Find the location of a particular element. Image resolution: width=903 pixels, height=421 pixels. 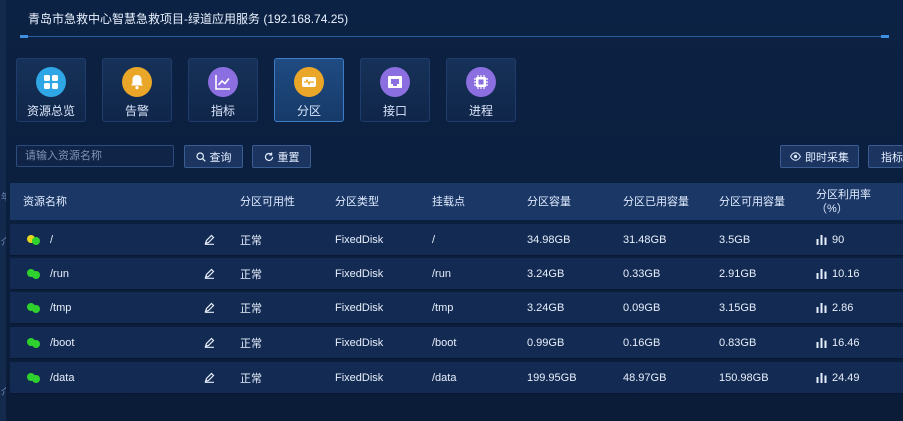

utilization: 16.46 is located at coordinates (838, 342).